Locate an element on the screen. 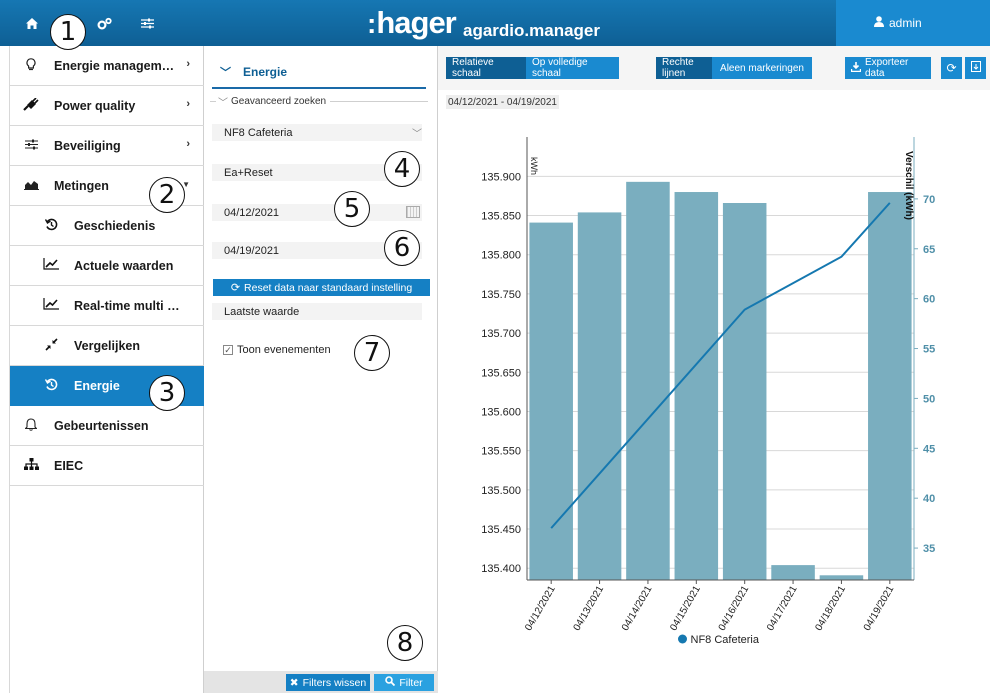  value-mode-value: Laatste waarde is located at coordinates (262, 311).